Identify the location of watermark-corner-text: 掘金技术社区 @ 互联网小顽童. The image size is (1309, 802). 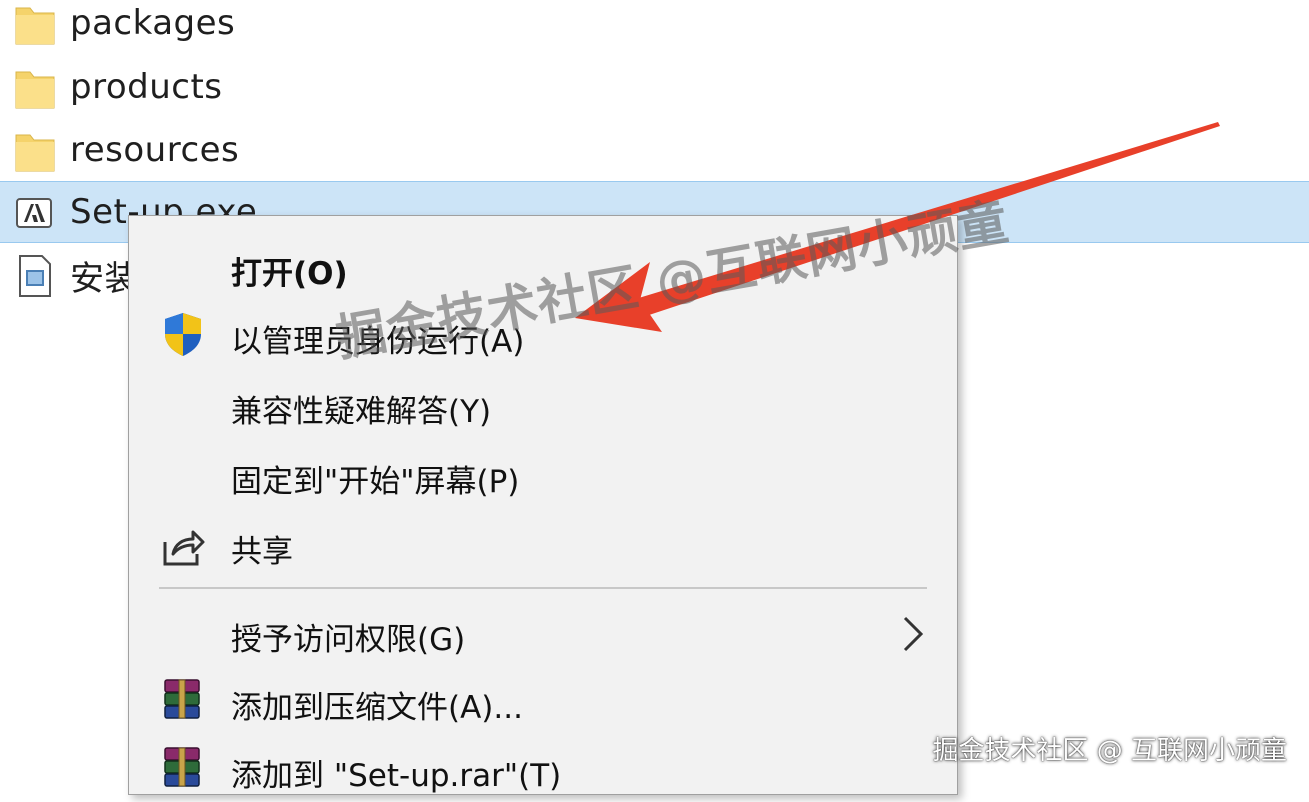
(1109, 751).